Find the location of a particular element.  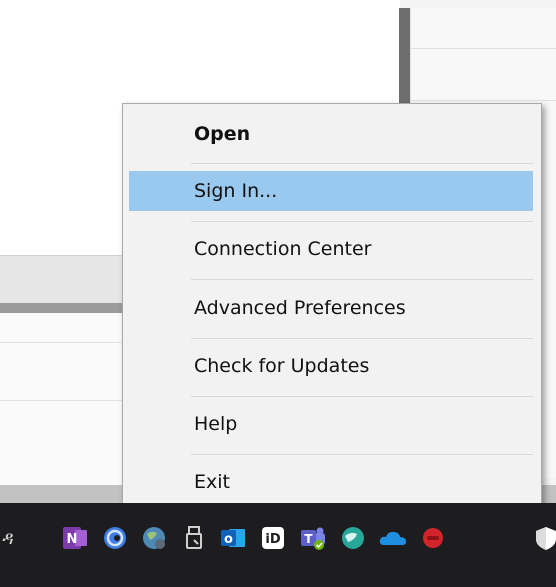

menu-item-connection-center: Connection Center is located at coordinates (331, 249).